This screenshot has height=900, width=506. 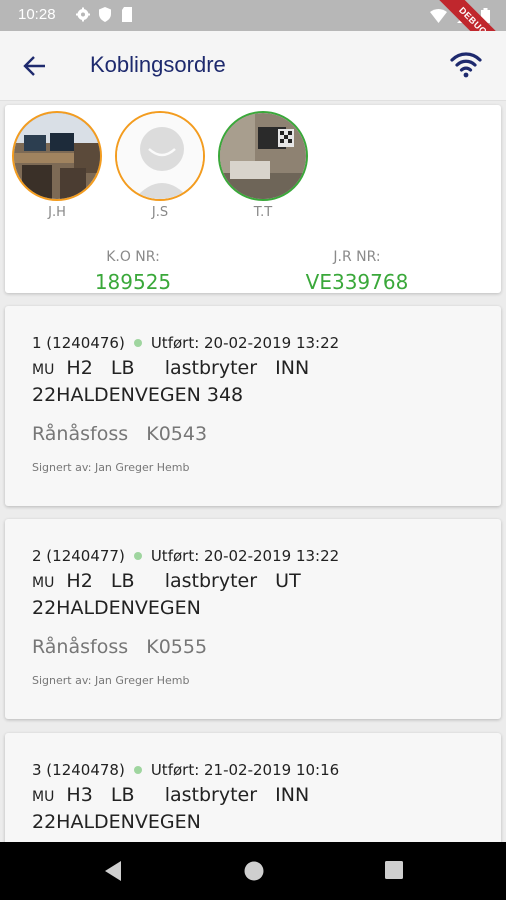 What do you see at coordinates (182, 368) in the screenshot?
I see `order-detail: H2 LB lastbryter INN` at bounding box center [182, 368].